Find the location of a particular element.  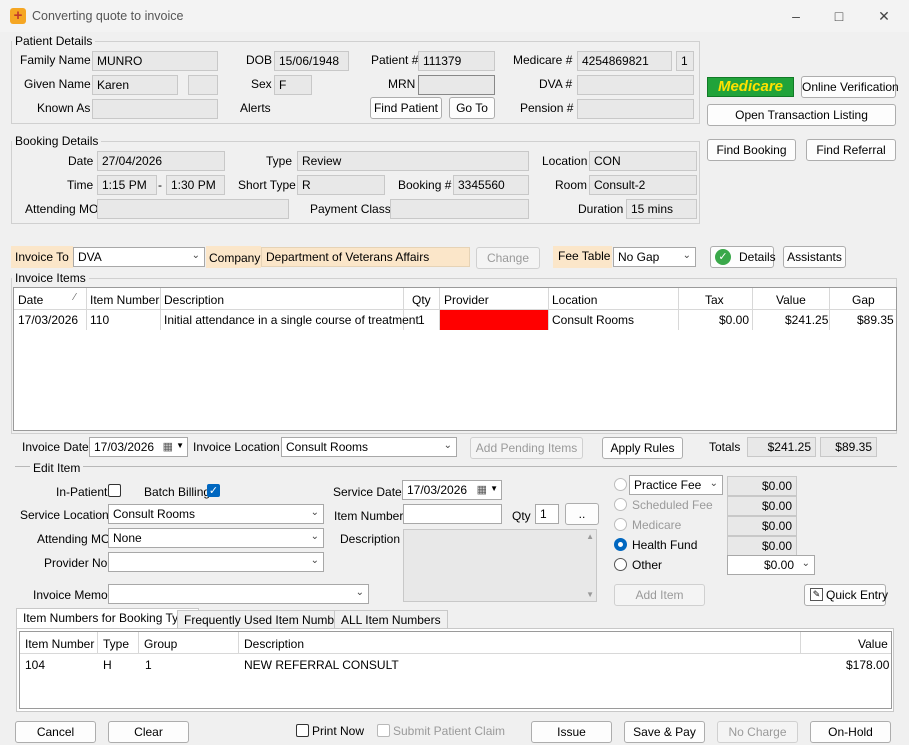

minimize-icon: – is located at coordinates (796, 16).